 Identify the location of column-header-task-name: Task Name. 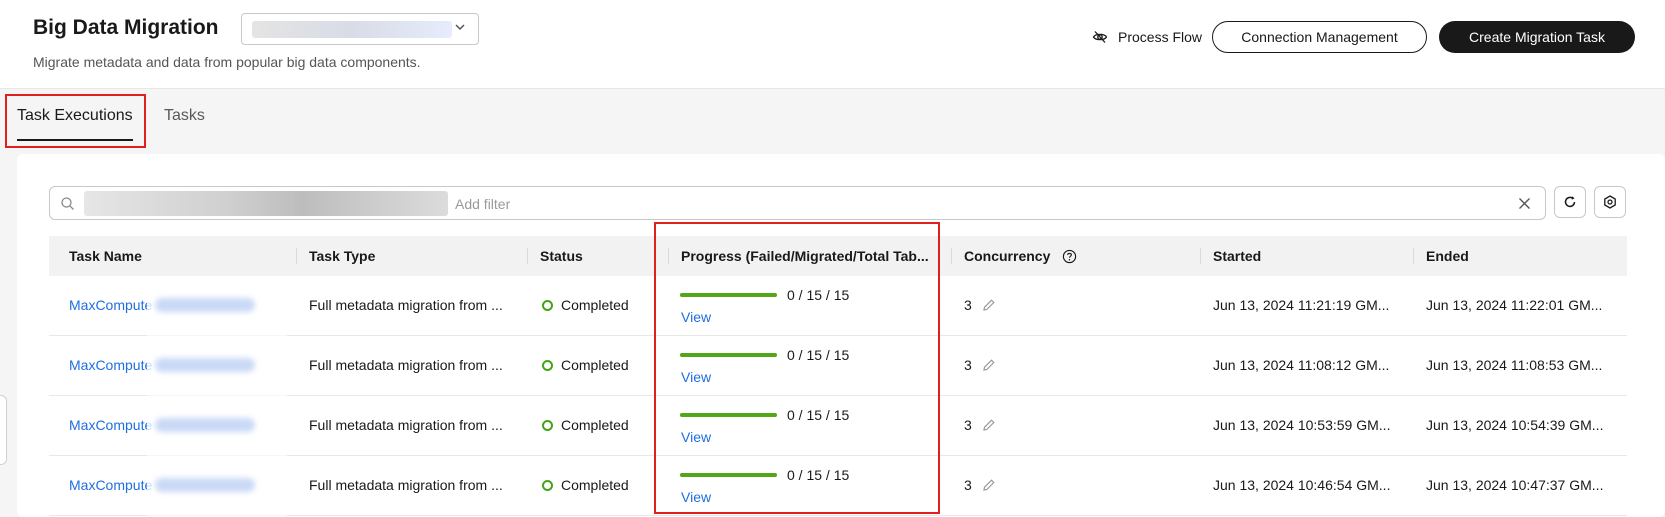
(105, 256).